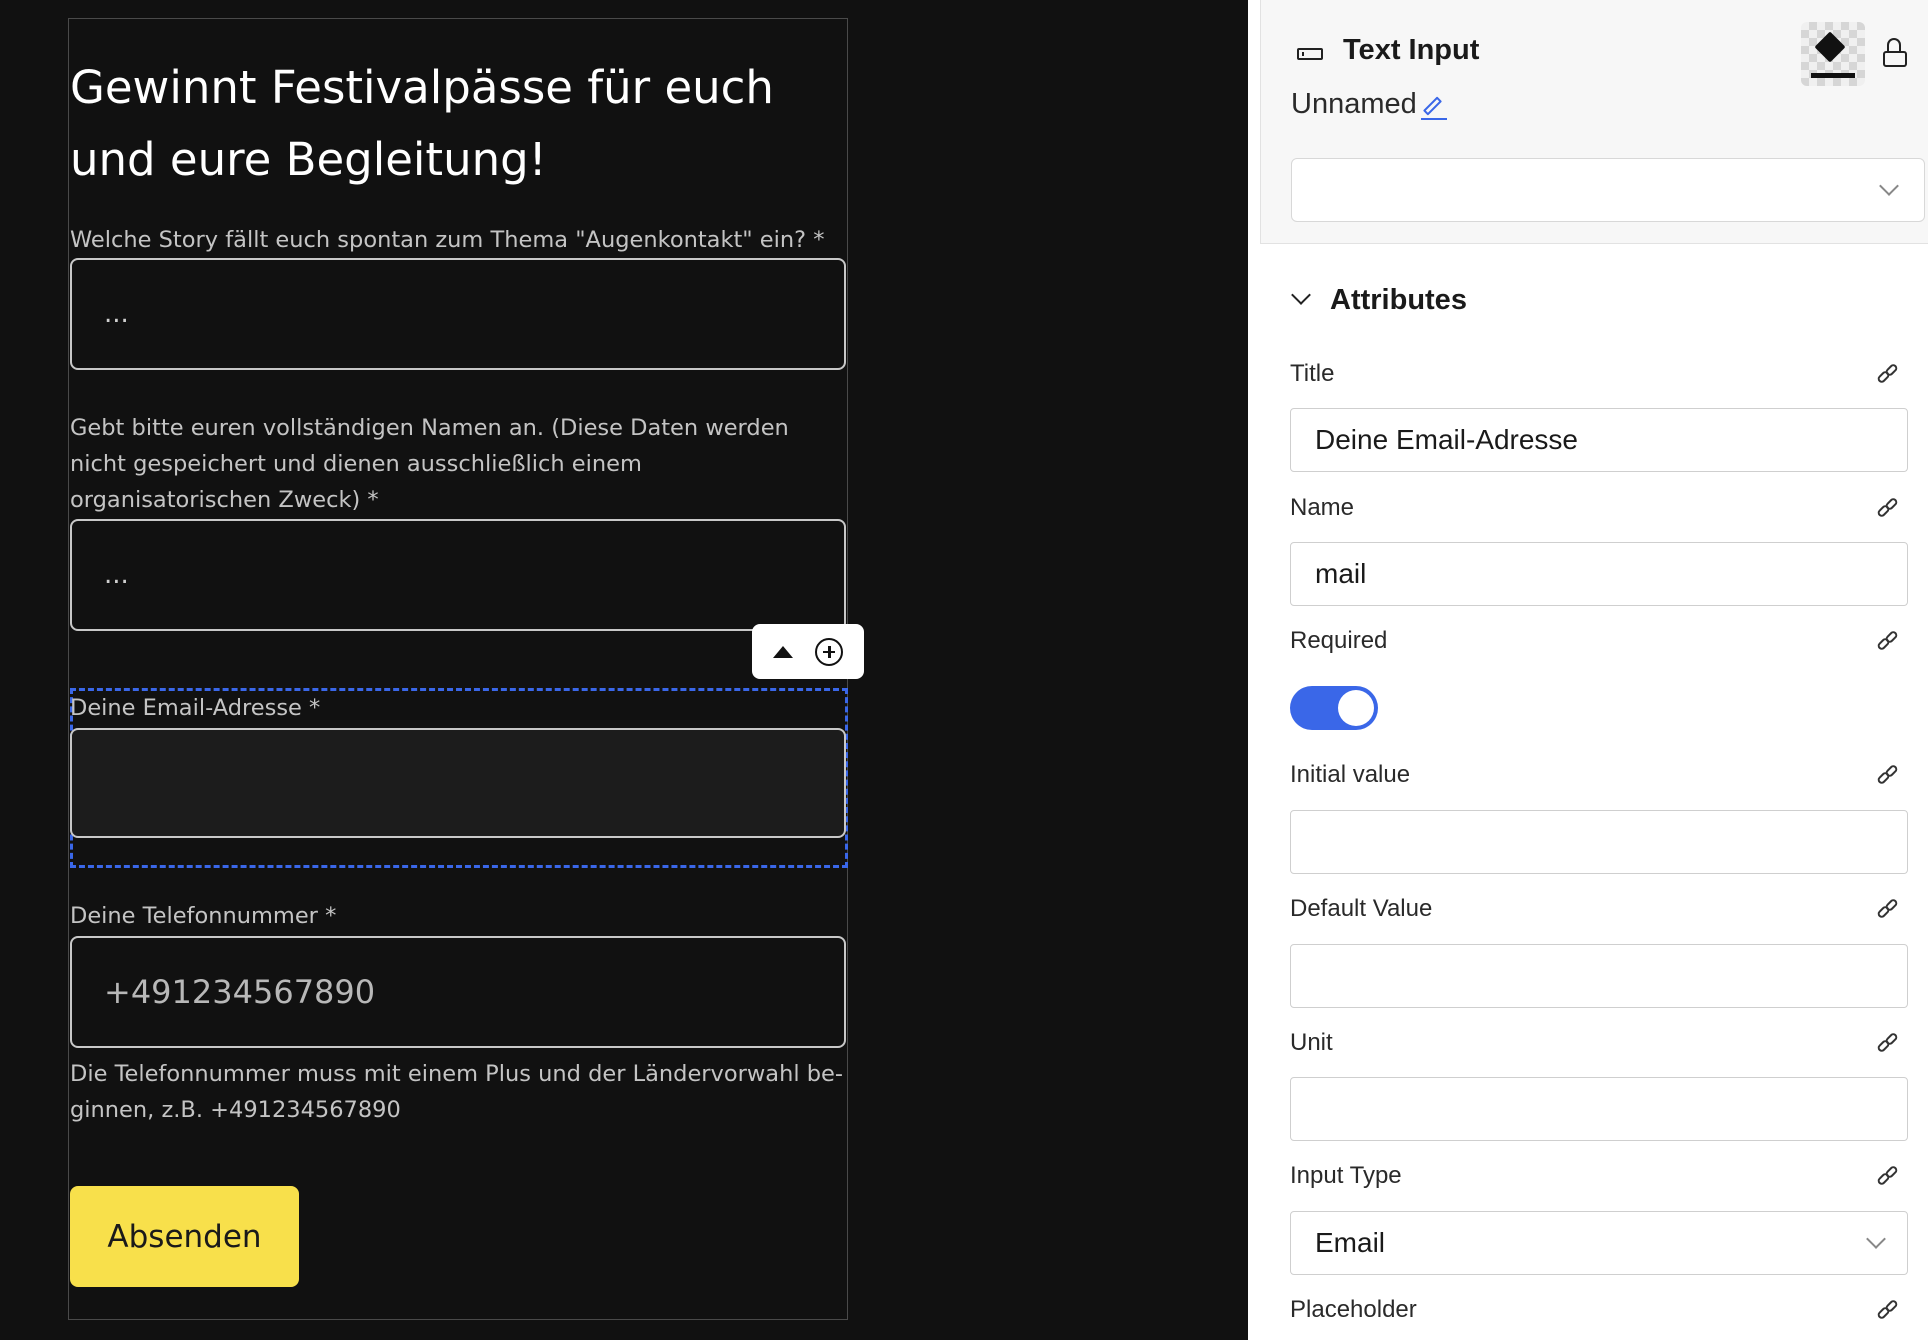 This screenshot has height=1340, width=1928. I want to click on component-type-title: Text Input, so click(1411, 50).